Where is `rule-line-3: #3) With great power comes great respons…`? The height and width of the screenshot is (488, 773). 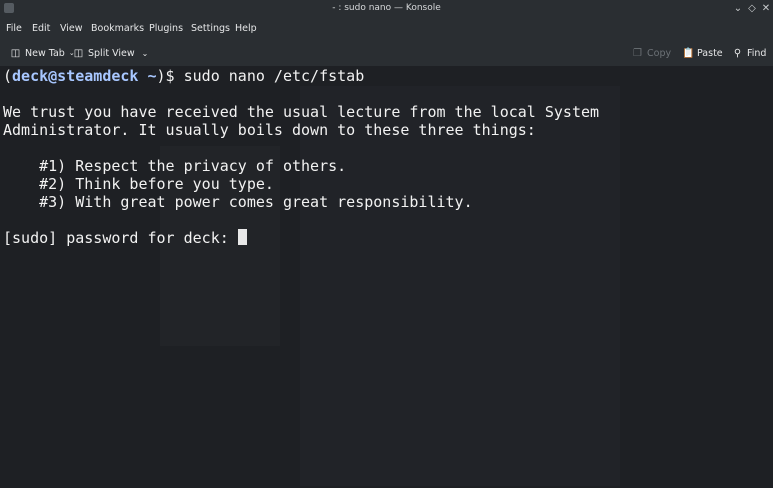 rule-line-3: #3) With great power comes great respons… is located at coordinates (238, 202).